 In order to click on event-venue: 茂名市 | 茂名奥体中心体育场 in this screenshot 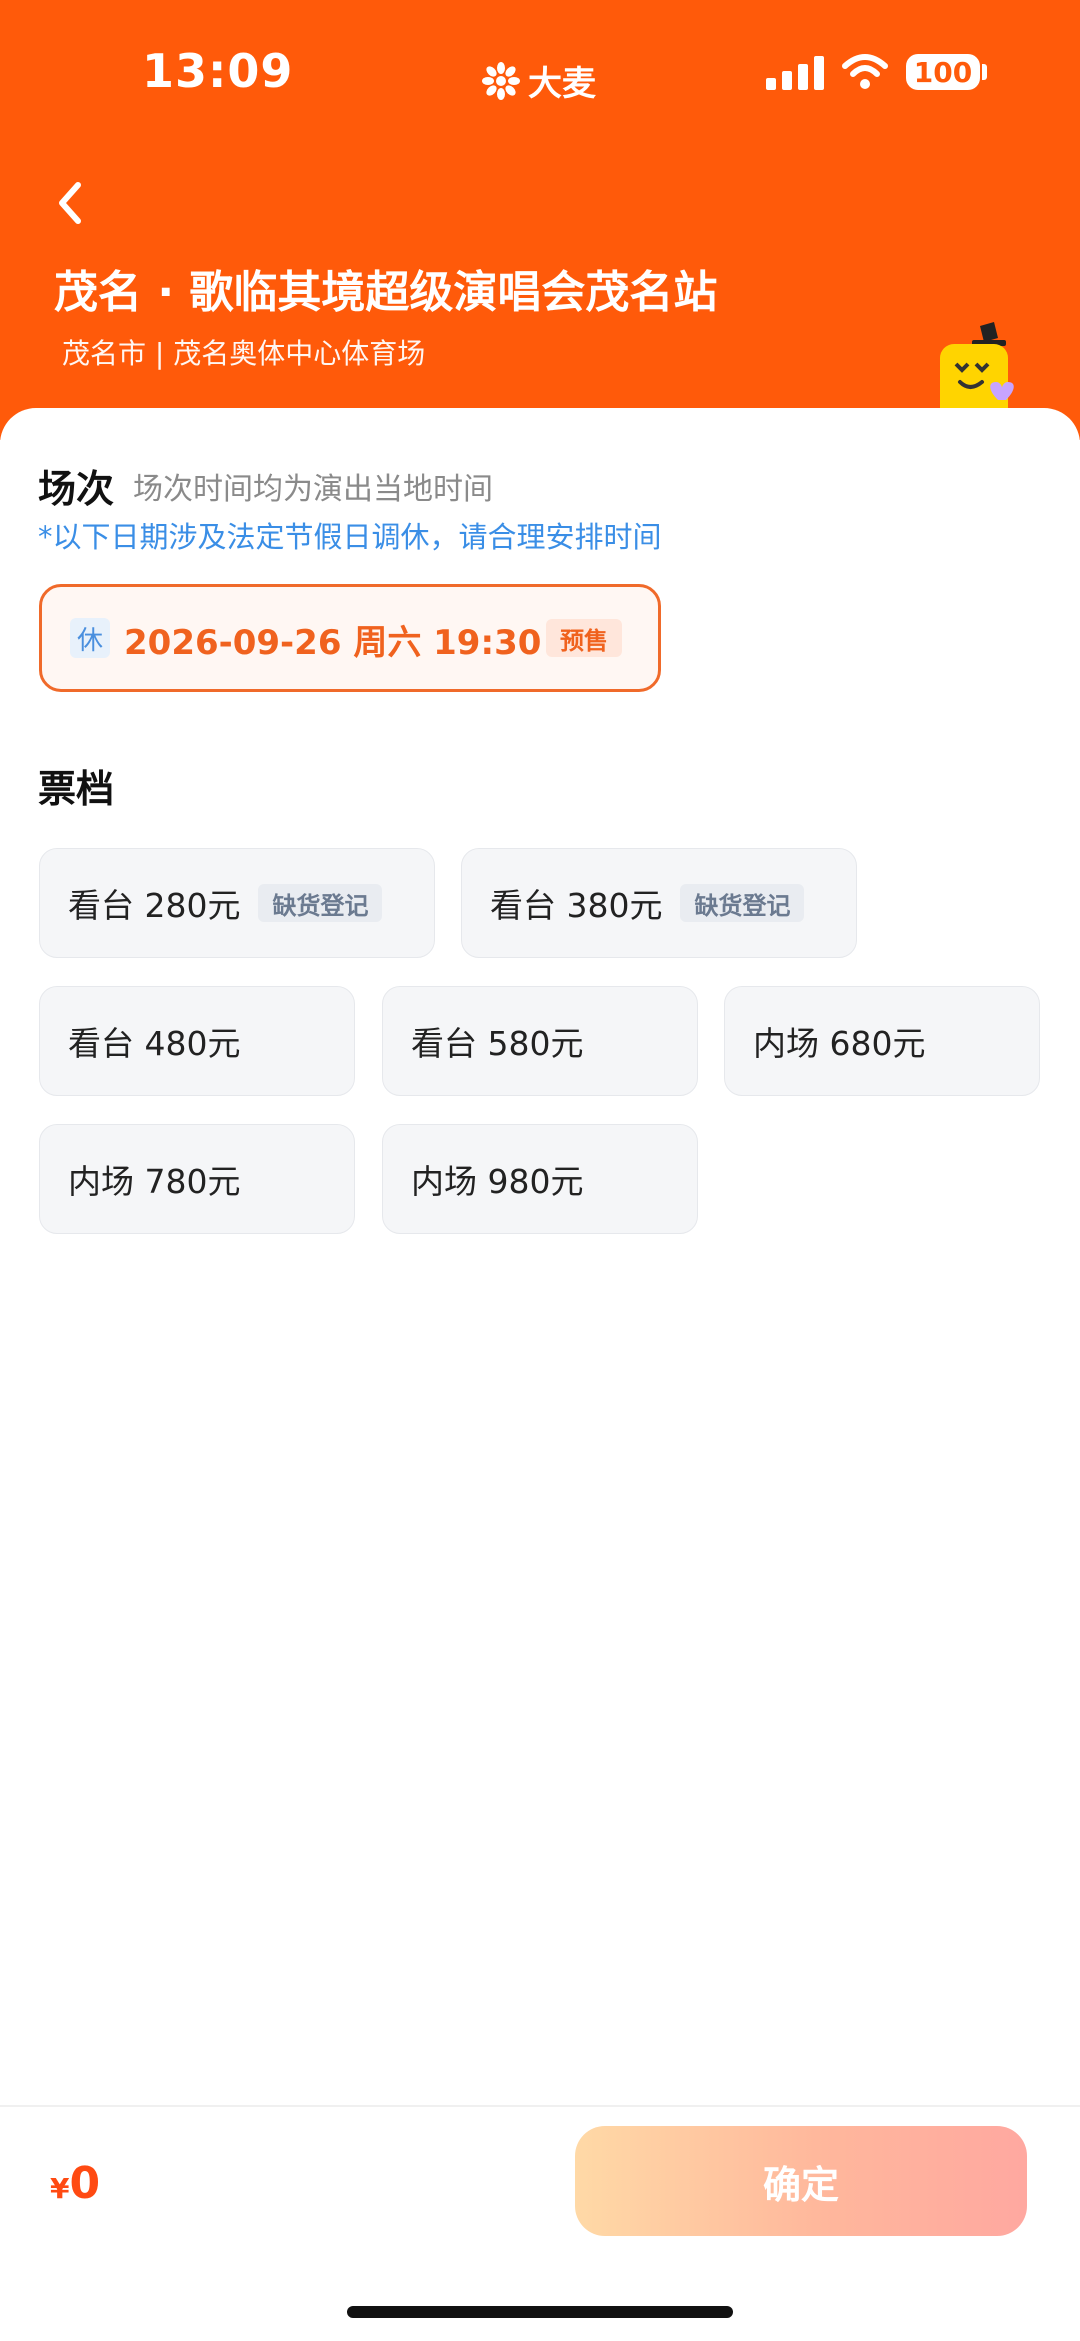, I will do `click(244, 353)`.